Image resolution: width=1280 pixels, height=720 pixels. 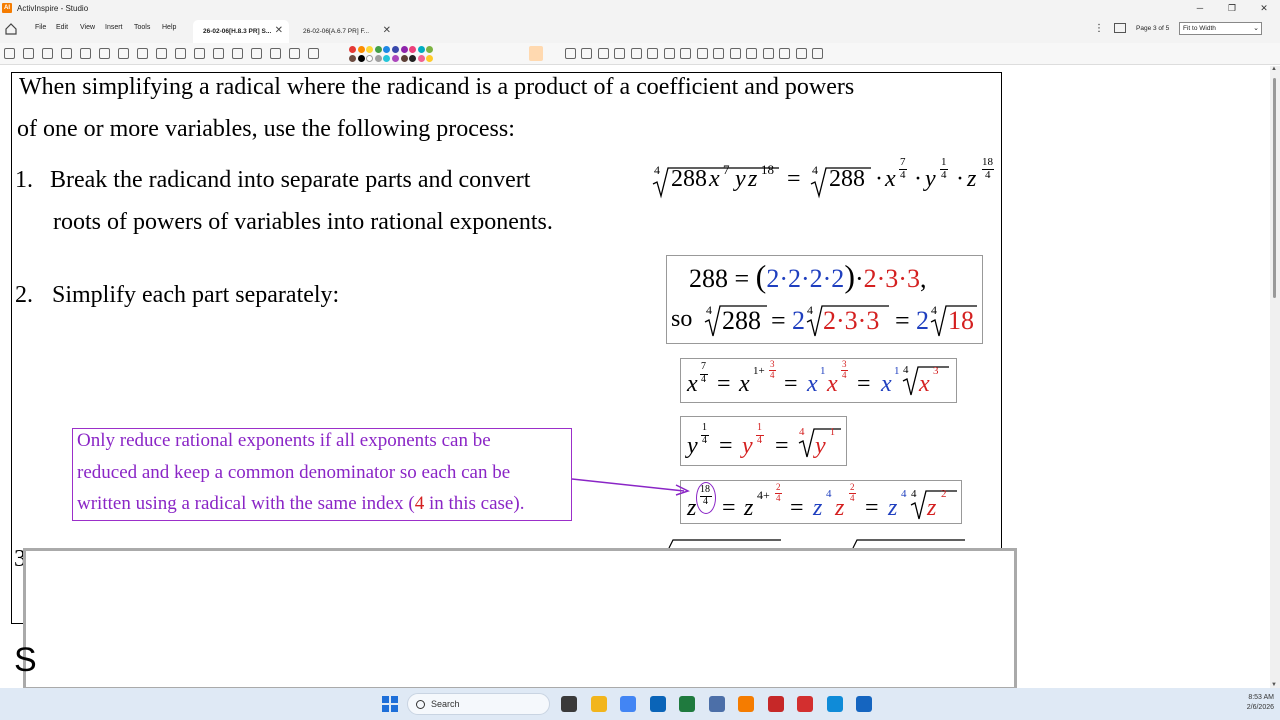 I want to click on menu-file: File, so click(x=40, y=27).